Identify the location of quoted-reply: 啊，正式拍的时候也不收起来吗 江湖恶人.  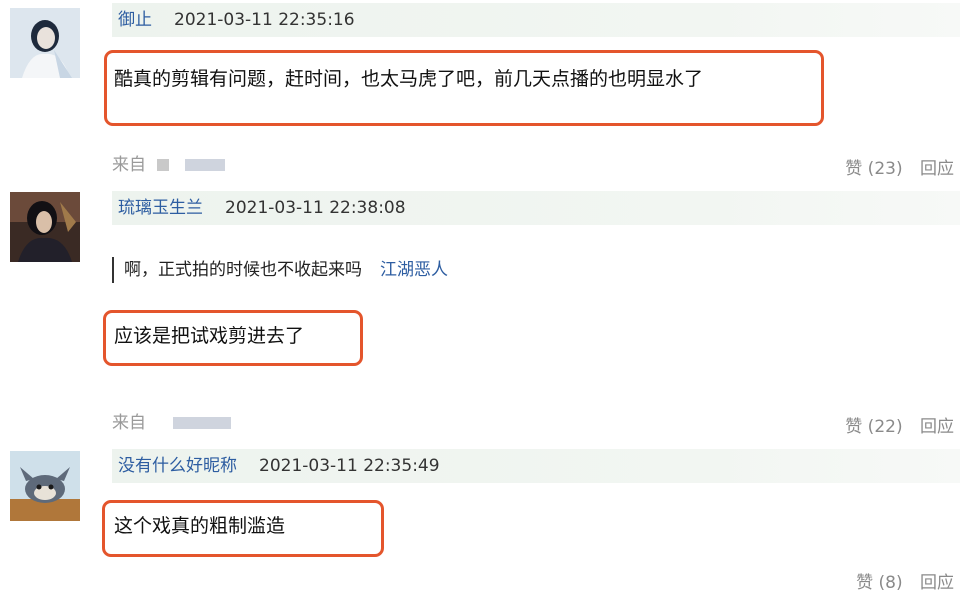
(280, 270).